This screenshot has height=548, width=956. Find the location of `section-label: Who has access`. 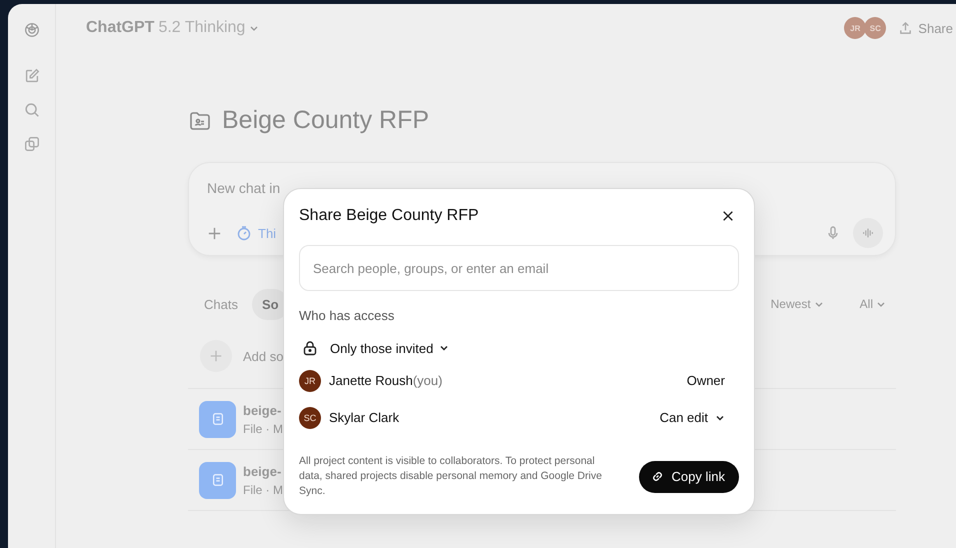

section-label: Who has access is located at coordinates (347, 315).